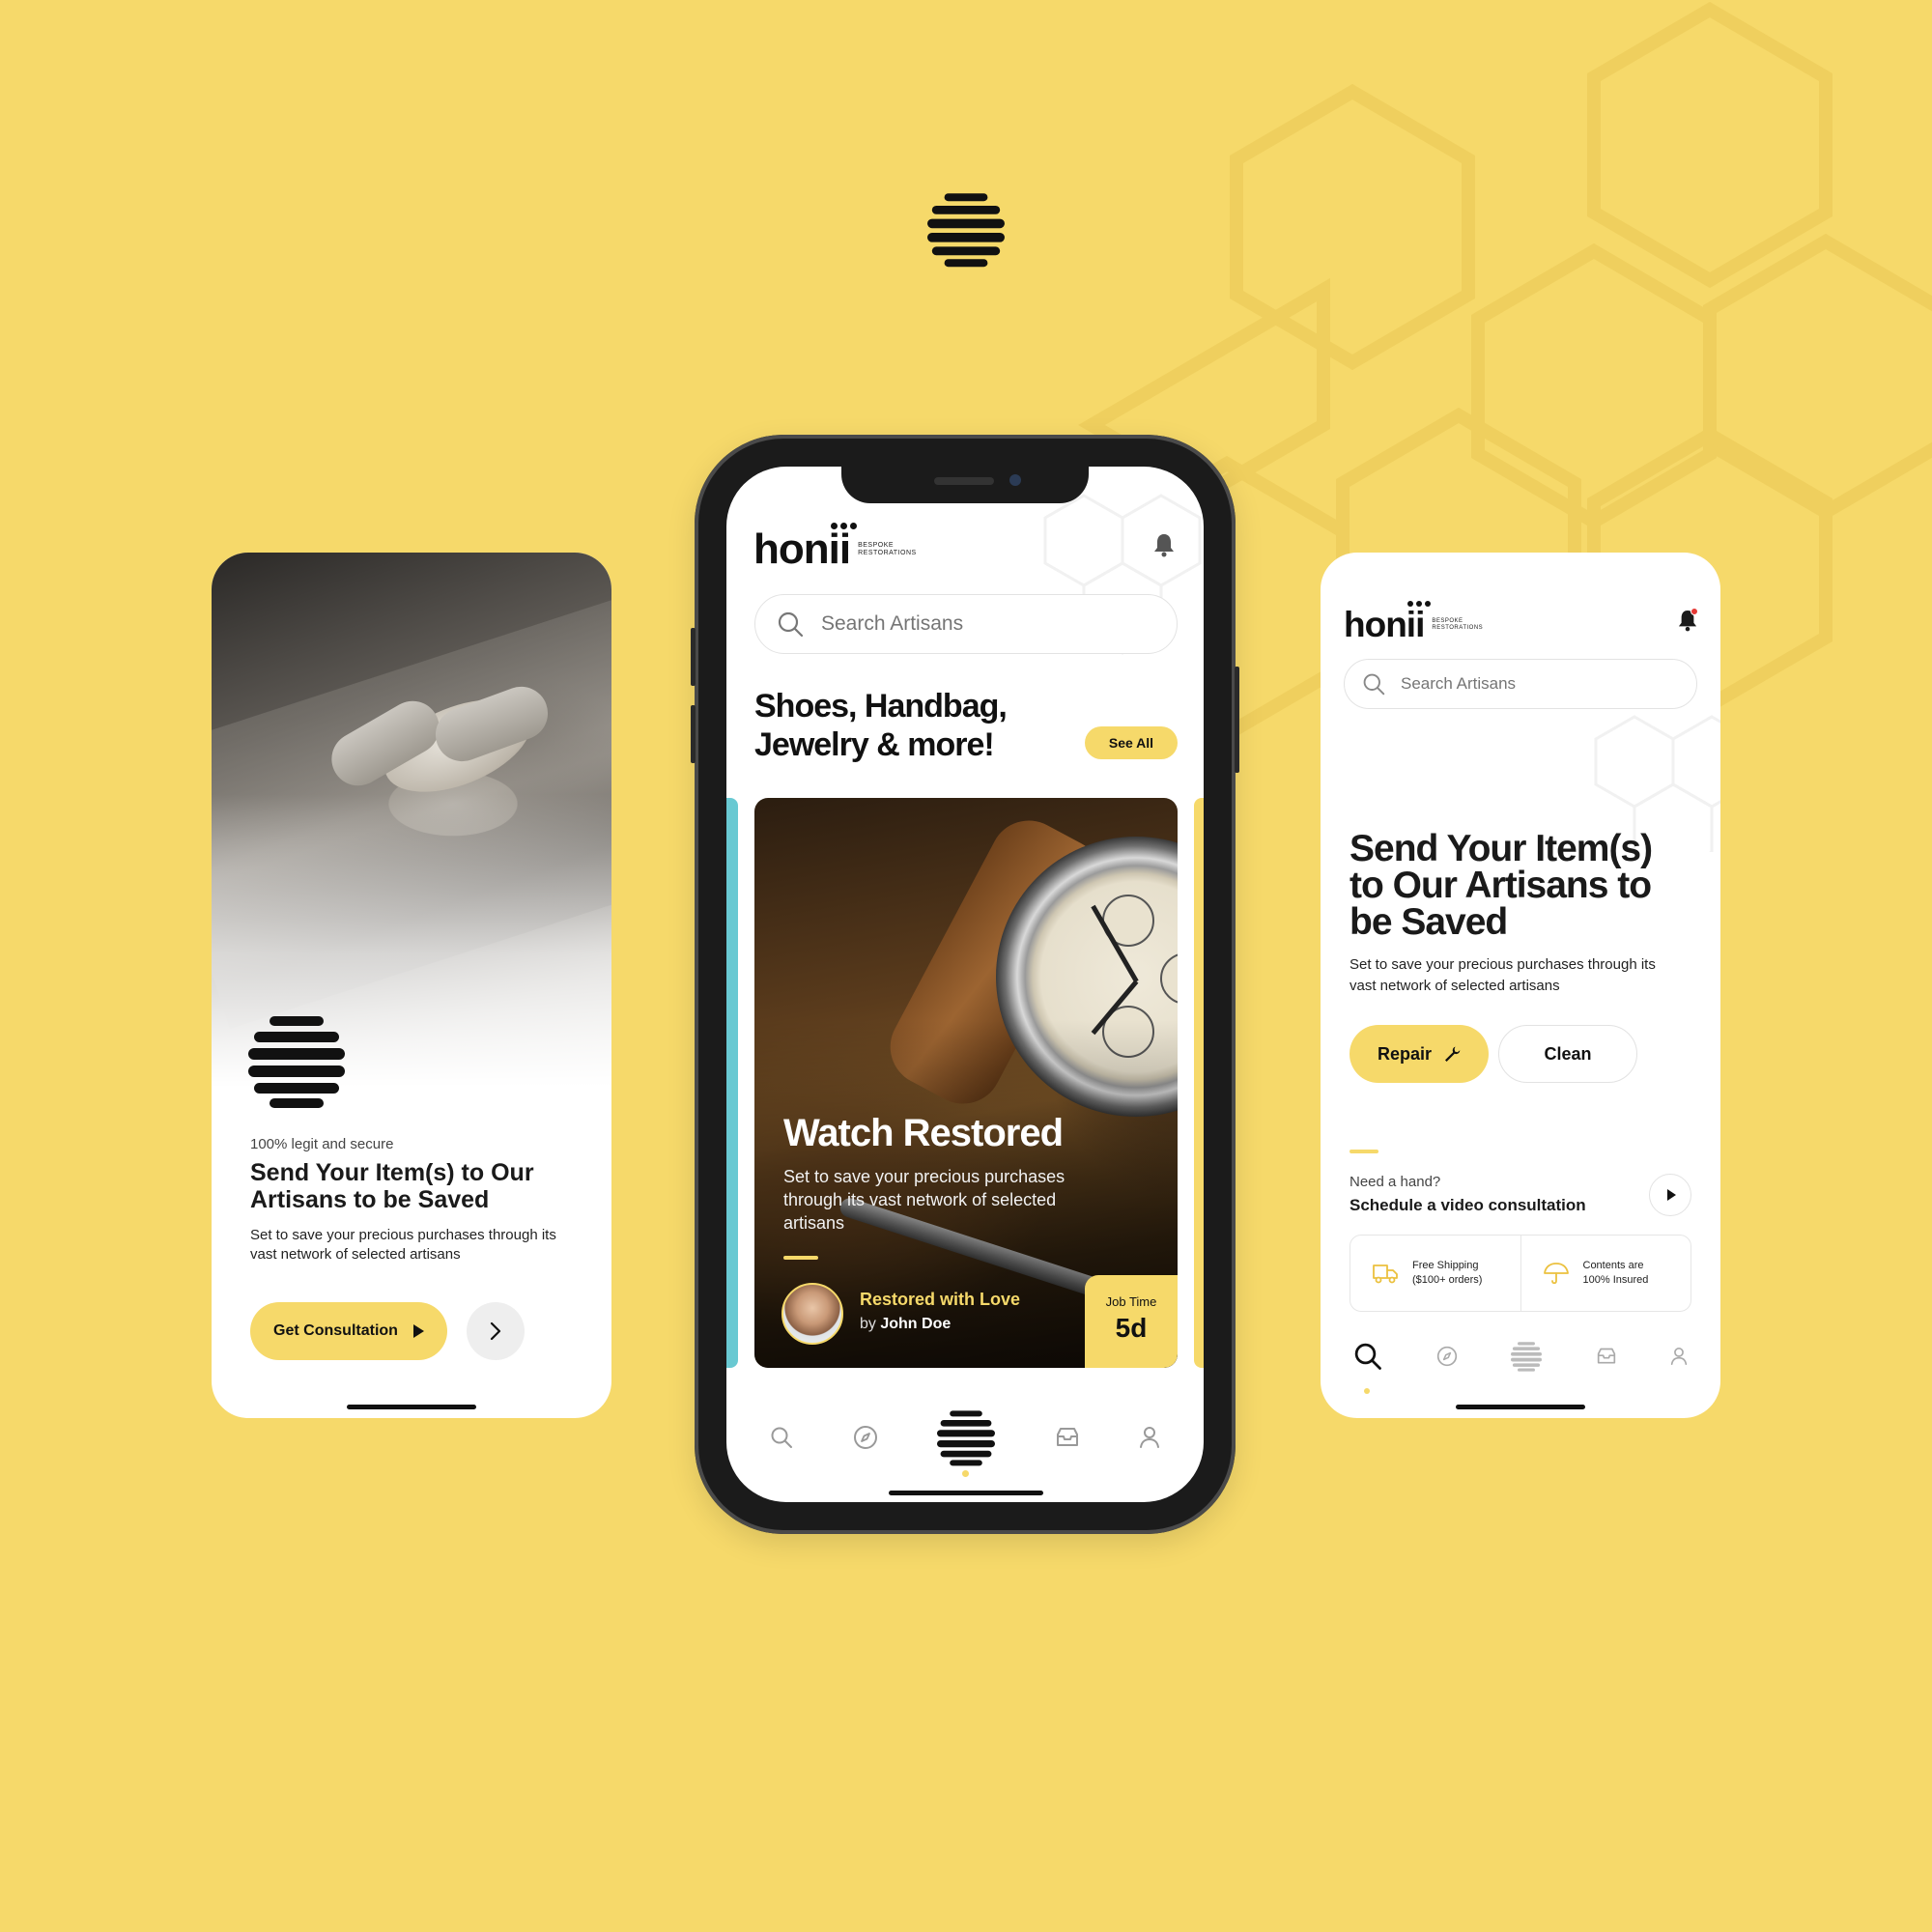 The width and height of the screenshot is (1932, 1932). What do you see at coordinates (923, 1133) in the screenshot?
I see `feature-card-title: Watch Restored` at bounding box center [923, 1133].